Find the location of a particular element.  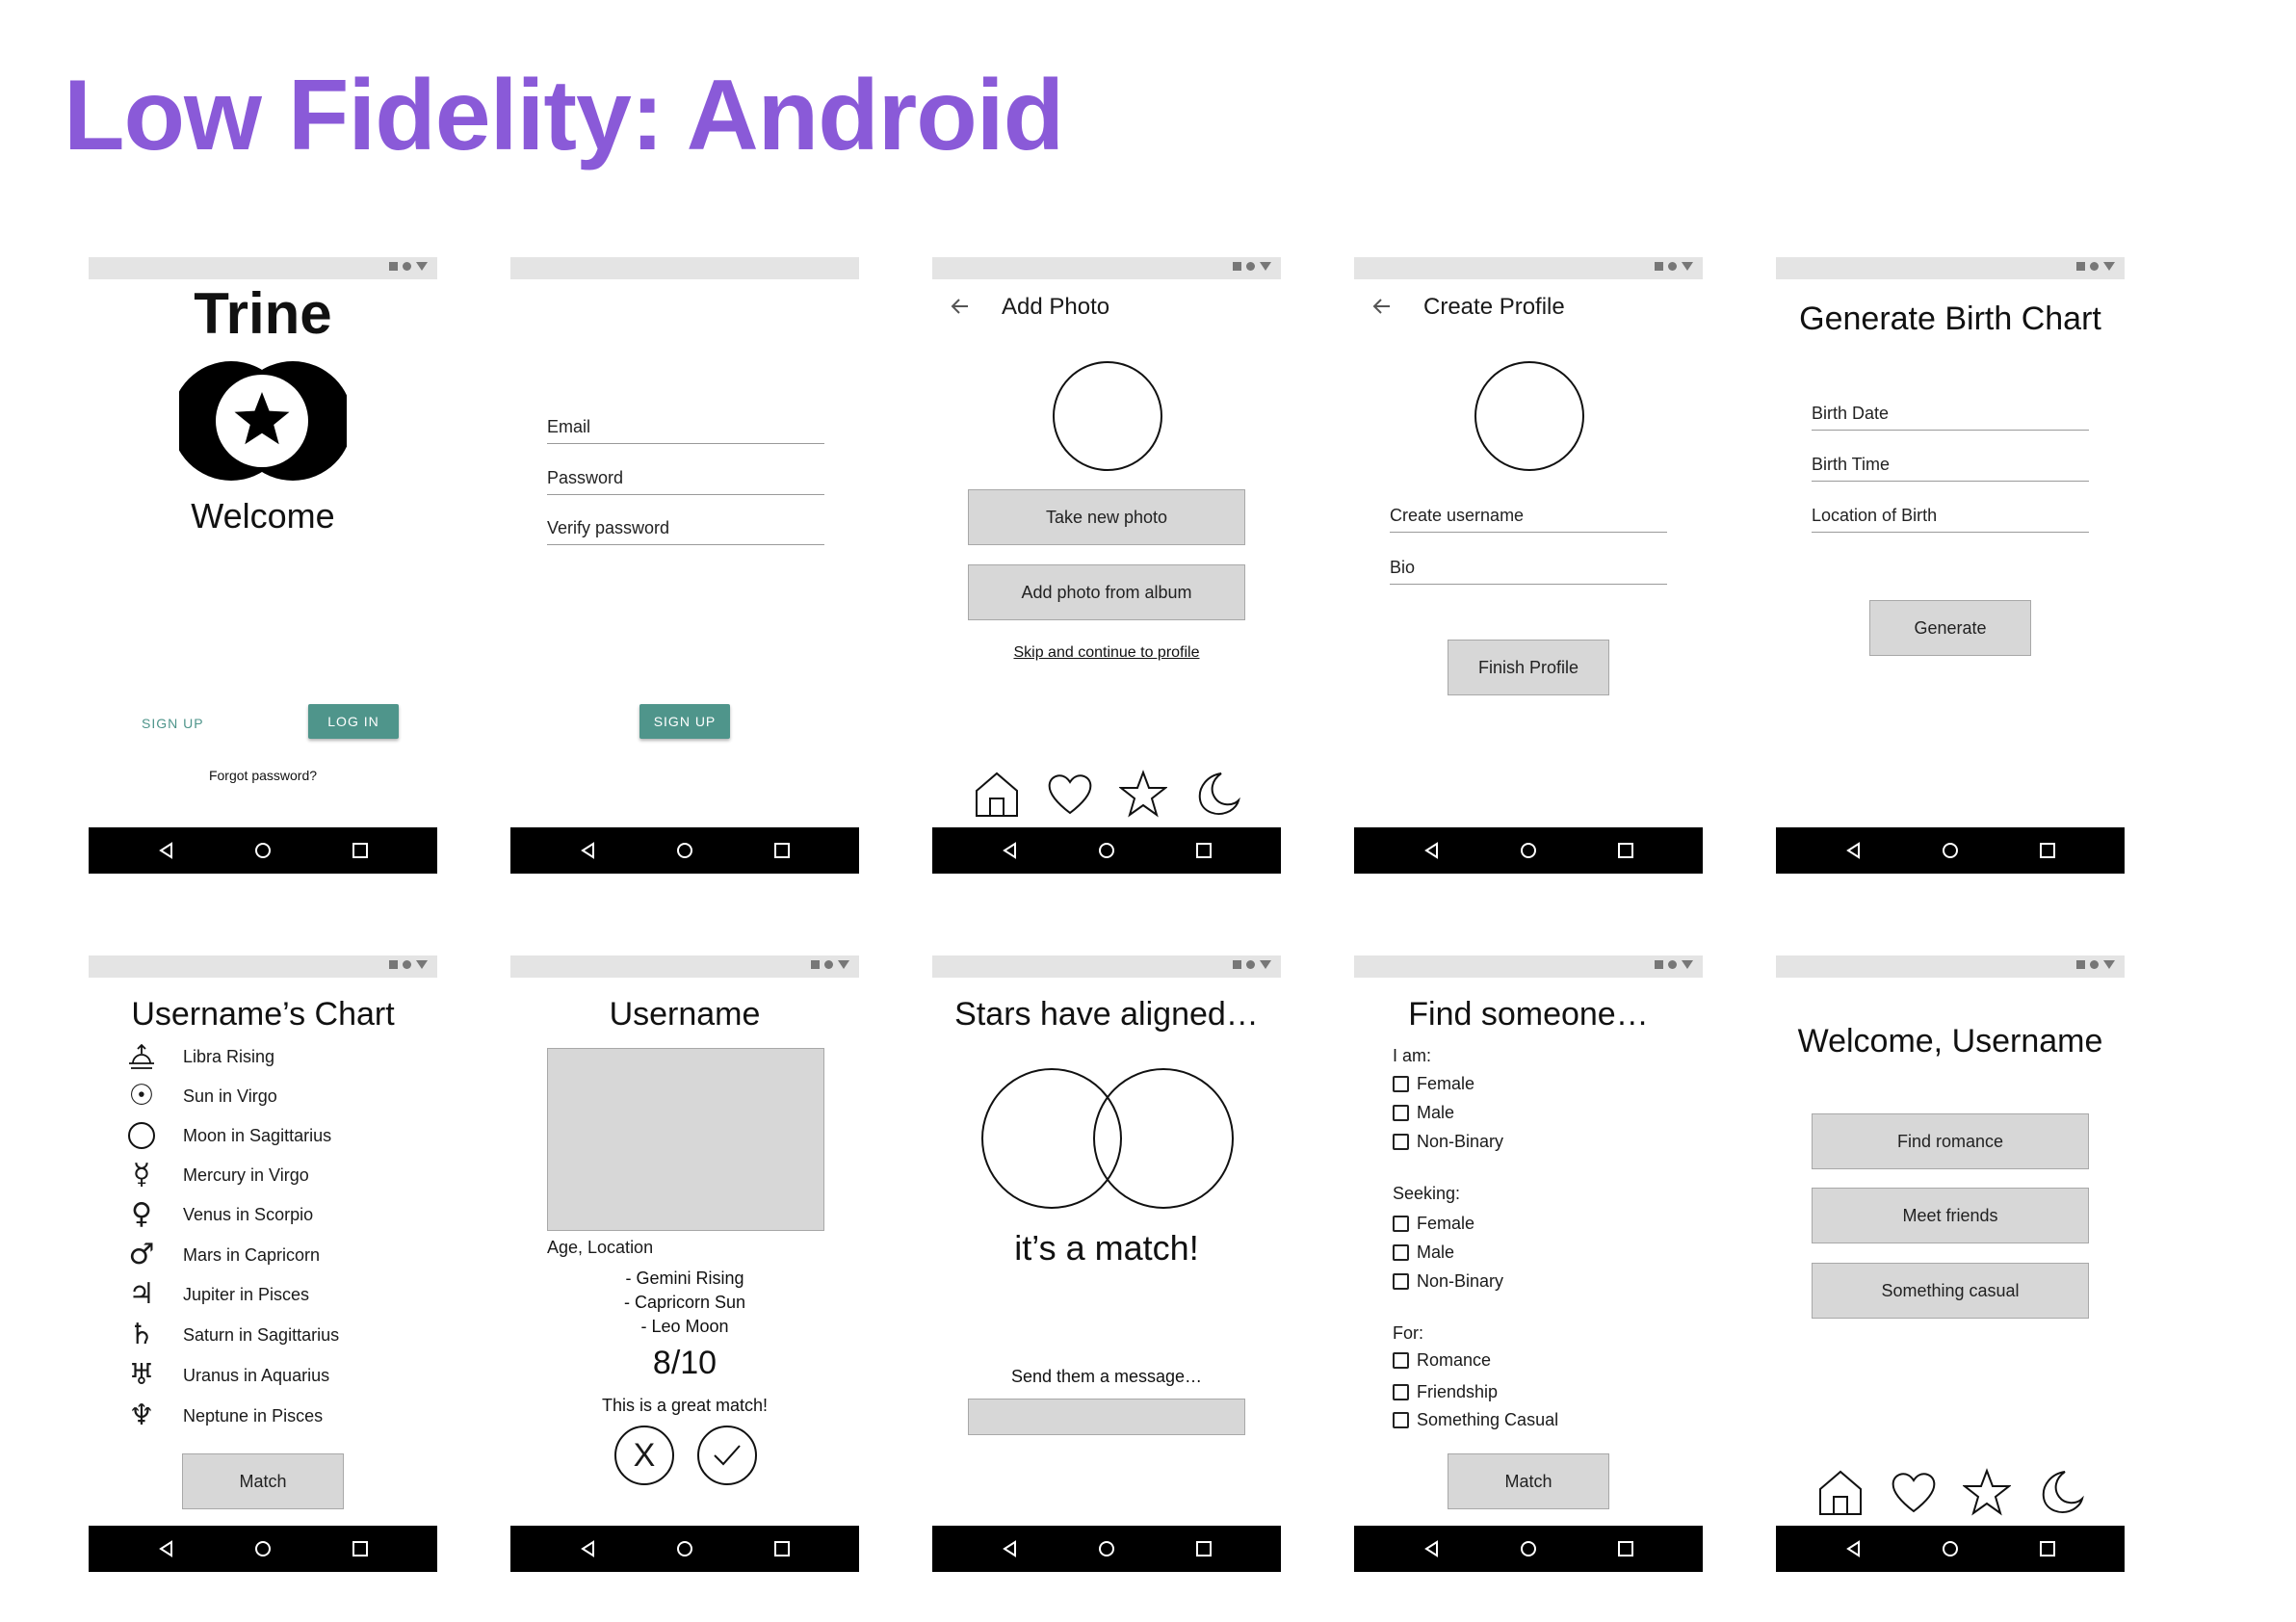

bio-field: Bio is located at coordinates (1528, 571).